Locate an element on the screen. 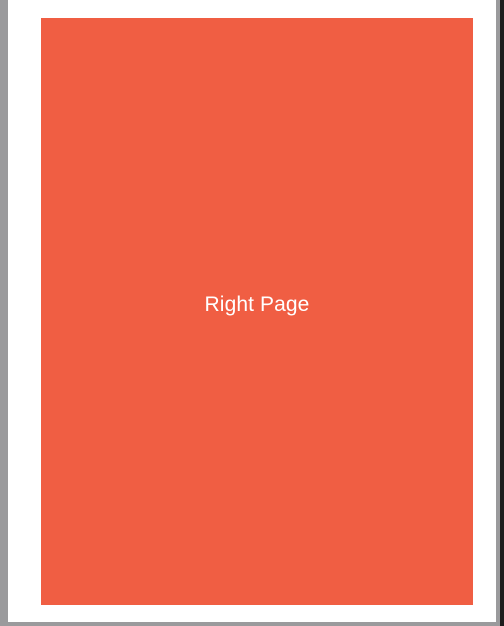 The height and width of the screenshot is (626, 504). right-page-label: Right Page is located at coordinates (257, 304).